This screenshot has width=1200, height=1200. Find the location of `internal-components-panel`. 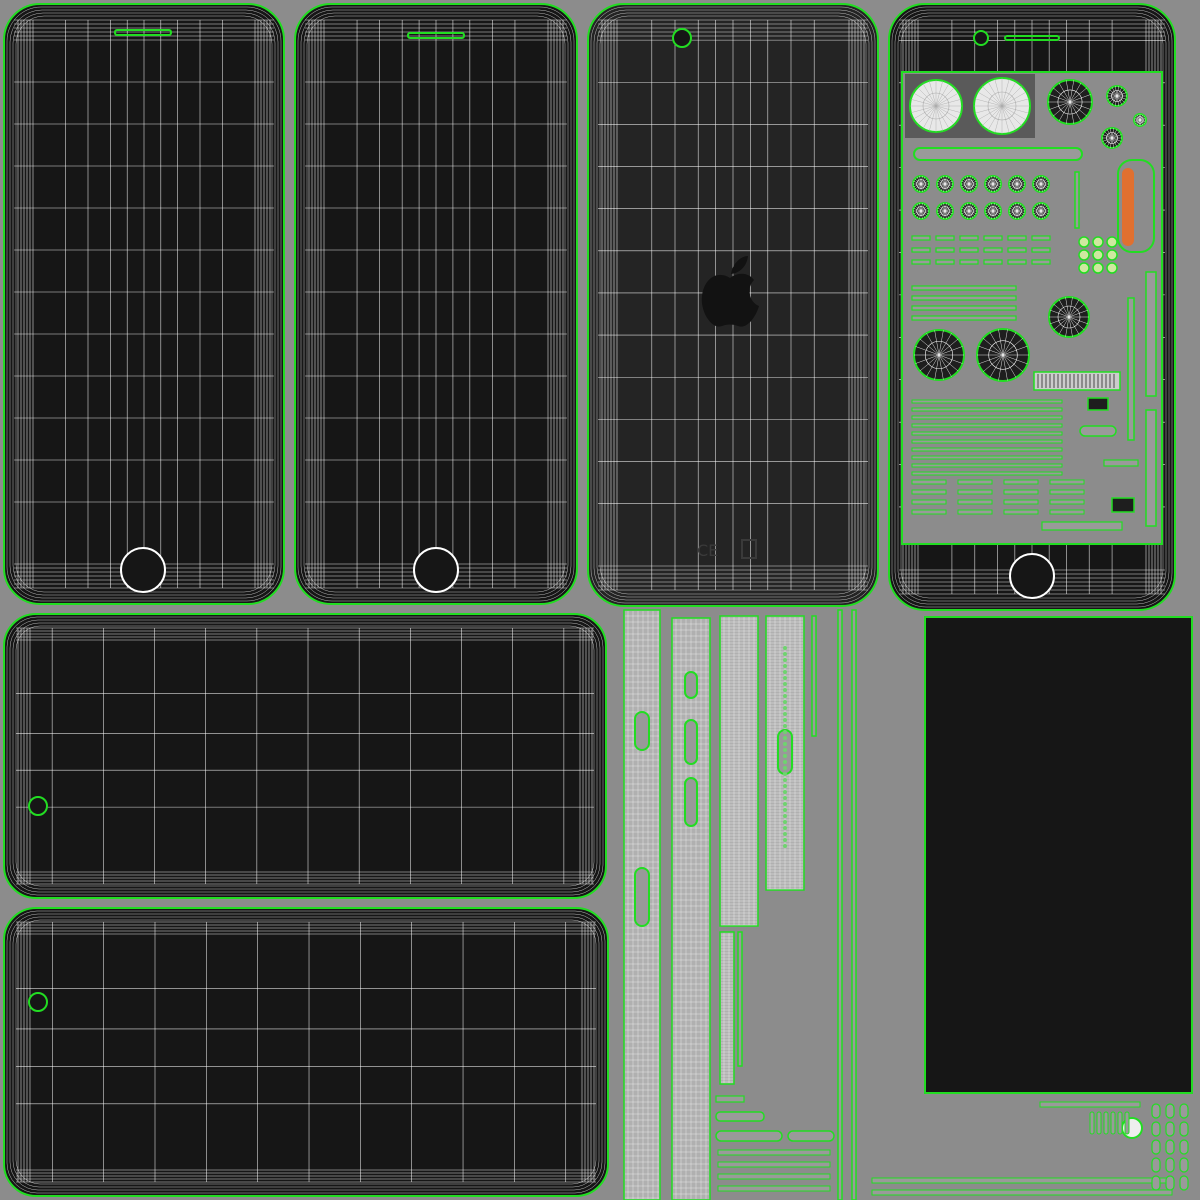

internal-components-panel is located at coordinates (1032, 307).